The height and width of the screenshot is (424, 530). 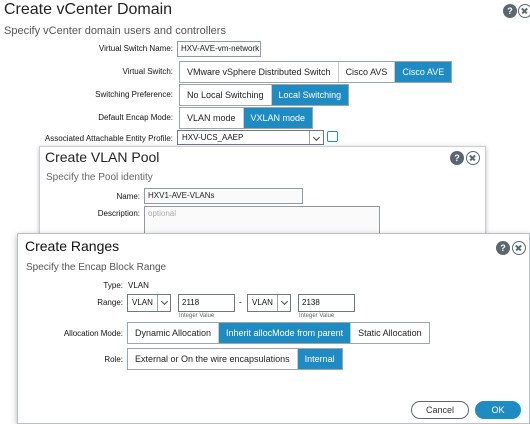 I want to click on encap-option-vlan: VLAN mode, so click(x=212, y=118).